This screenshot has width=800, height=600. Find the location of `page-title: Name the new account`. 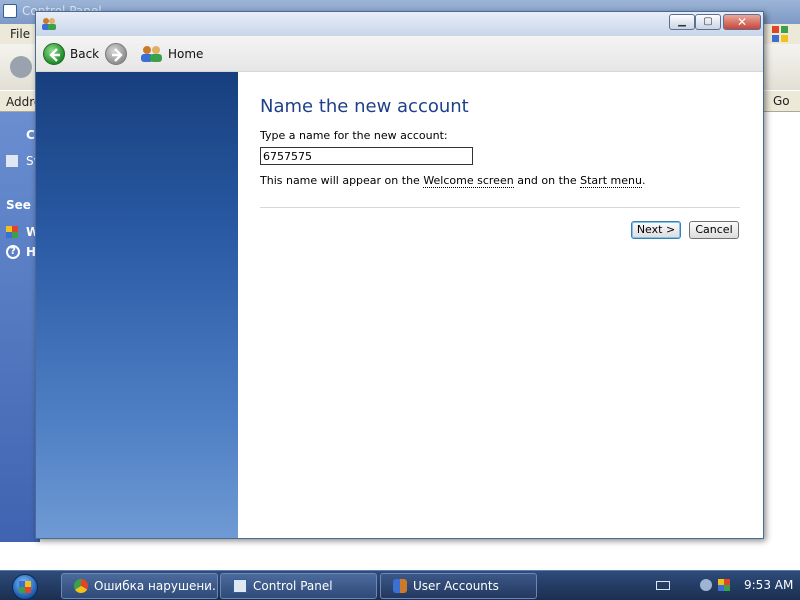

page-title: Name the new account is located at coordinates (364, 106).